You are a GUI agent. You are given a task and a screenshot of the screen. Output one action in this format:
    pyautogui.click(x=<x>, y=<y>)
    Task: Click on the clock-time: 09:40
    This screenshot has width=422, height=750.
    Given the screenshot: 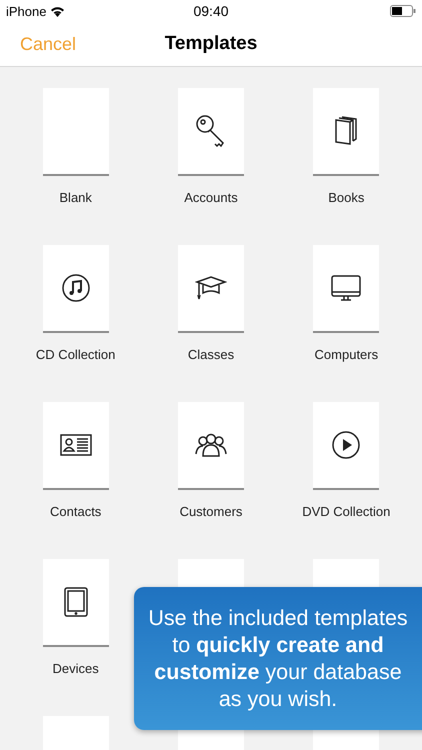 What is the action you would take?
    pyautogui.click(x=211, y=11)
    